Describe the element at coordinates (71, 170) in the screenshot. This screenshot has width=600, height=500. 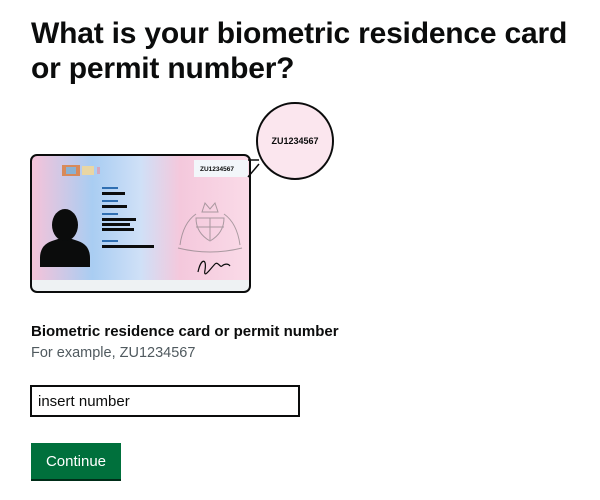
I see `card-flag-icon` at that location.